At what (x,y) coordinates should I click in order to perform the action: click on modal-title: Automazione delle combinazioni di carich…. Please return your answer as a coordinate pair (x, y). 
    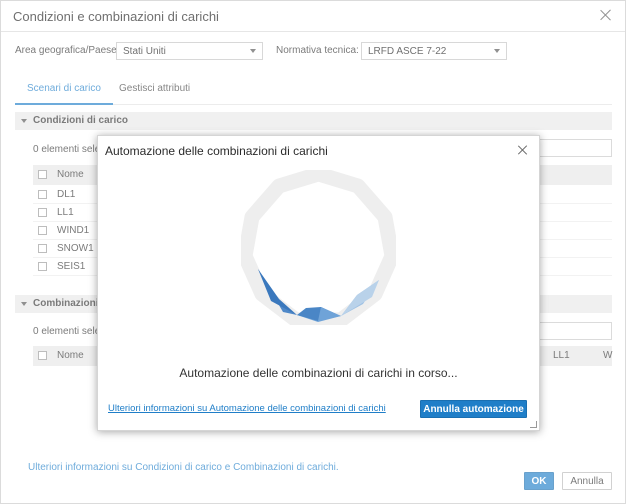
    Looking at the image, I should click on (216, 151).